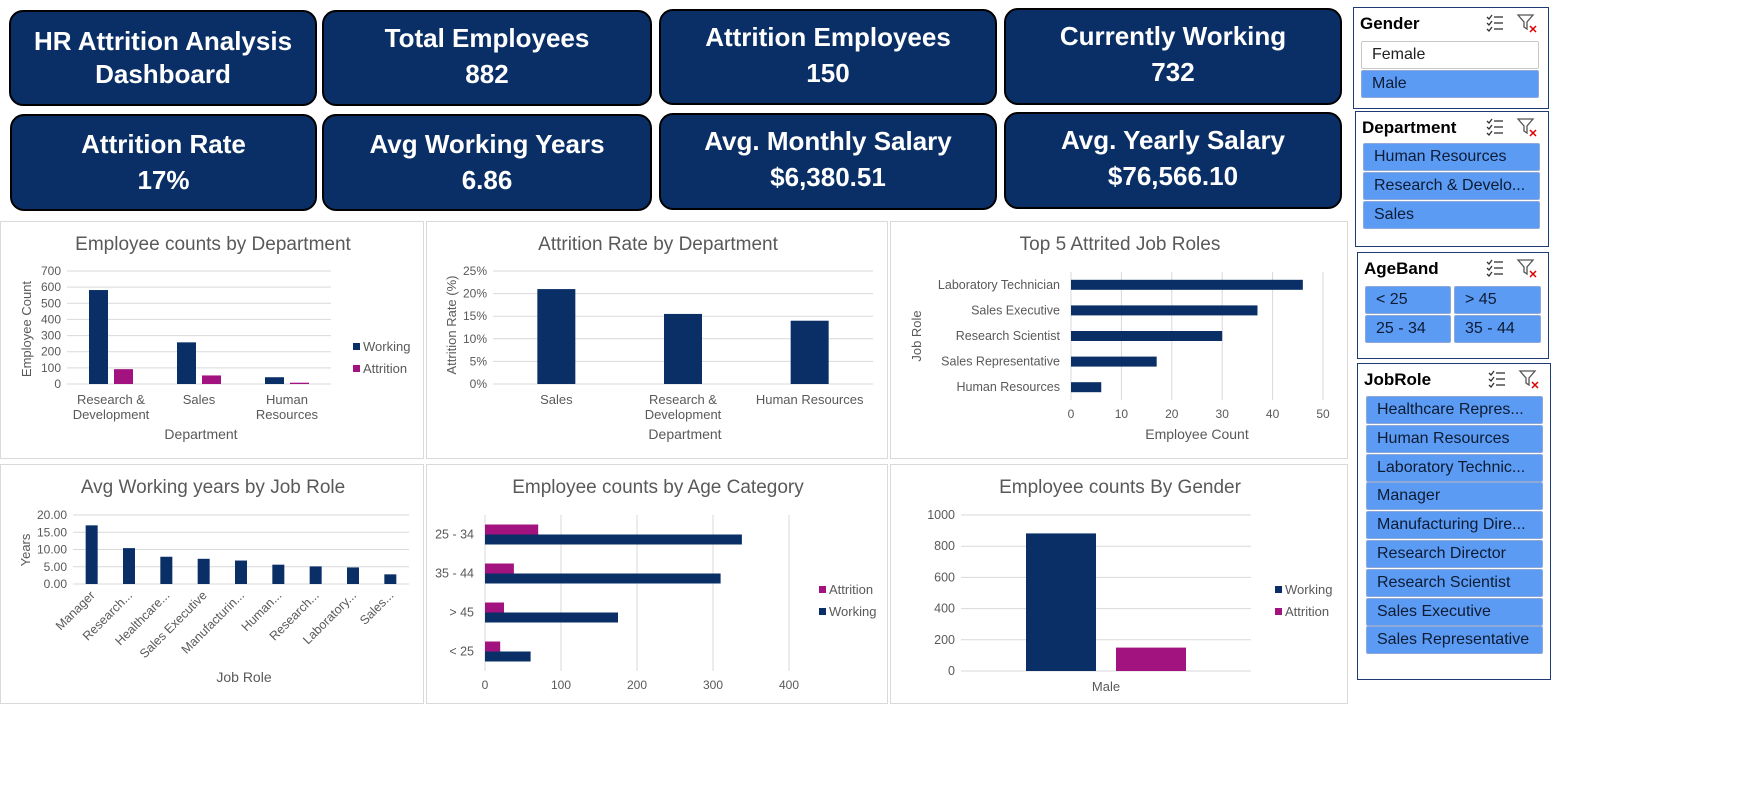  What do you see at coordinates (789, 685) in the screenshot?
I see `x-tick-label: 400` at bounding box center [789, 685].